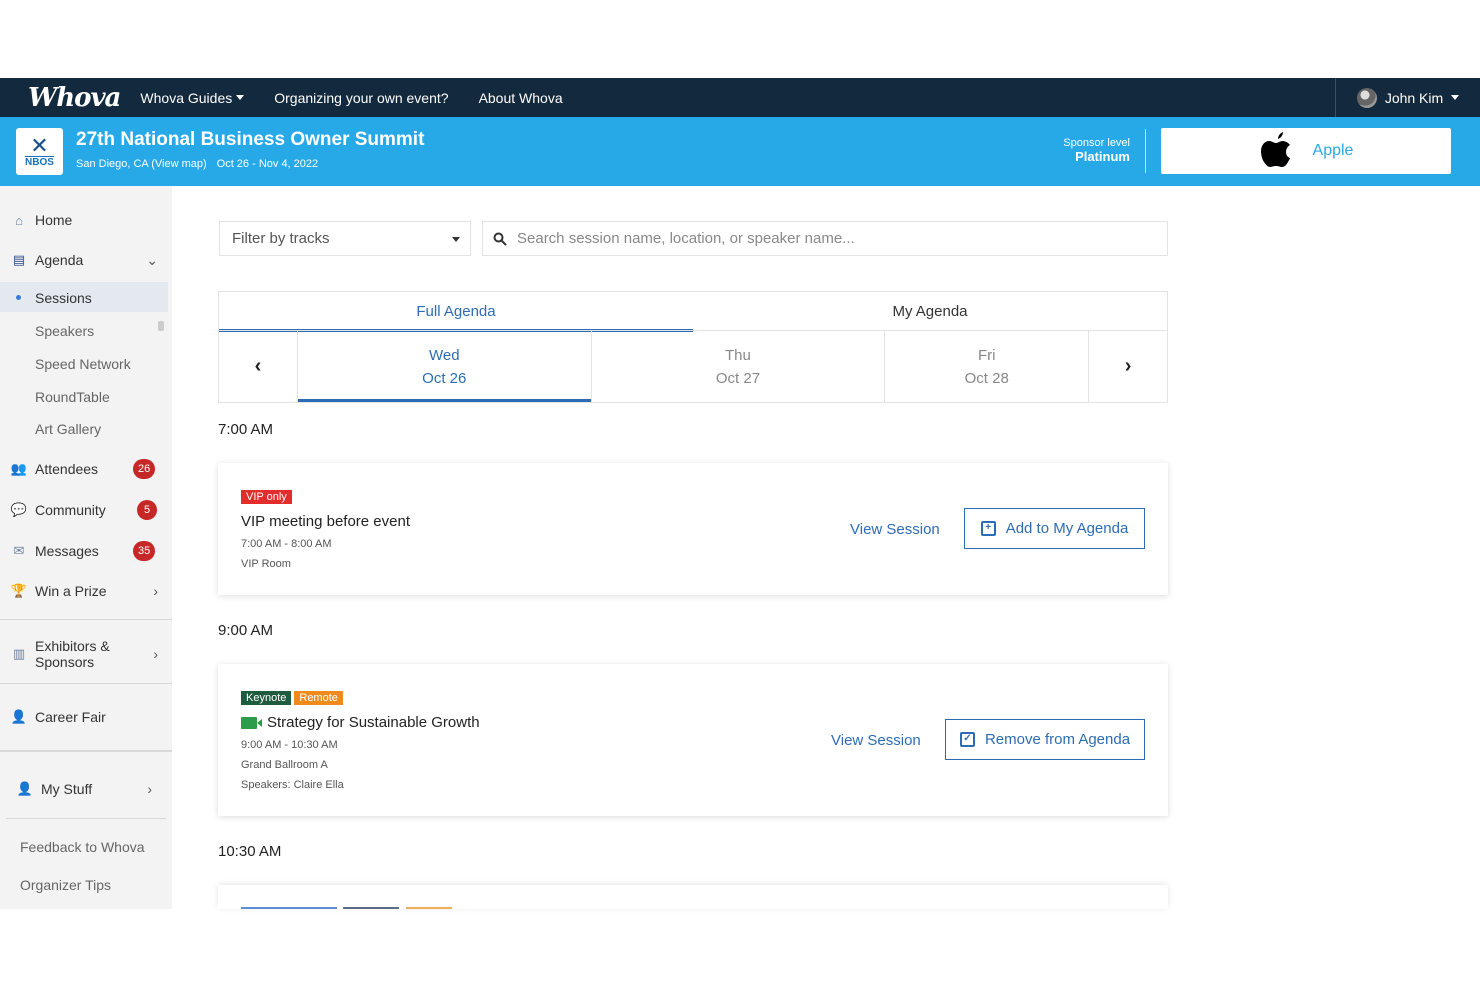  What do you see at coordinates (444, 355) in the screenshot?
I see `day-name: Wed` at bounding box center [444, 355].